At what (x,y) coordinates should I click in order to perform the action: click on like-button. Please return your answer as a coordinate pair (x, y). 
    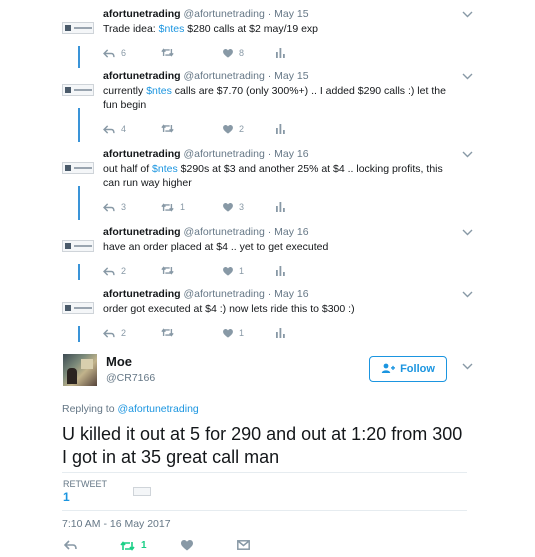
    Looking at the image, I should click on (187, 545).